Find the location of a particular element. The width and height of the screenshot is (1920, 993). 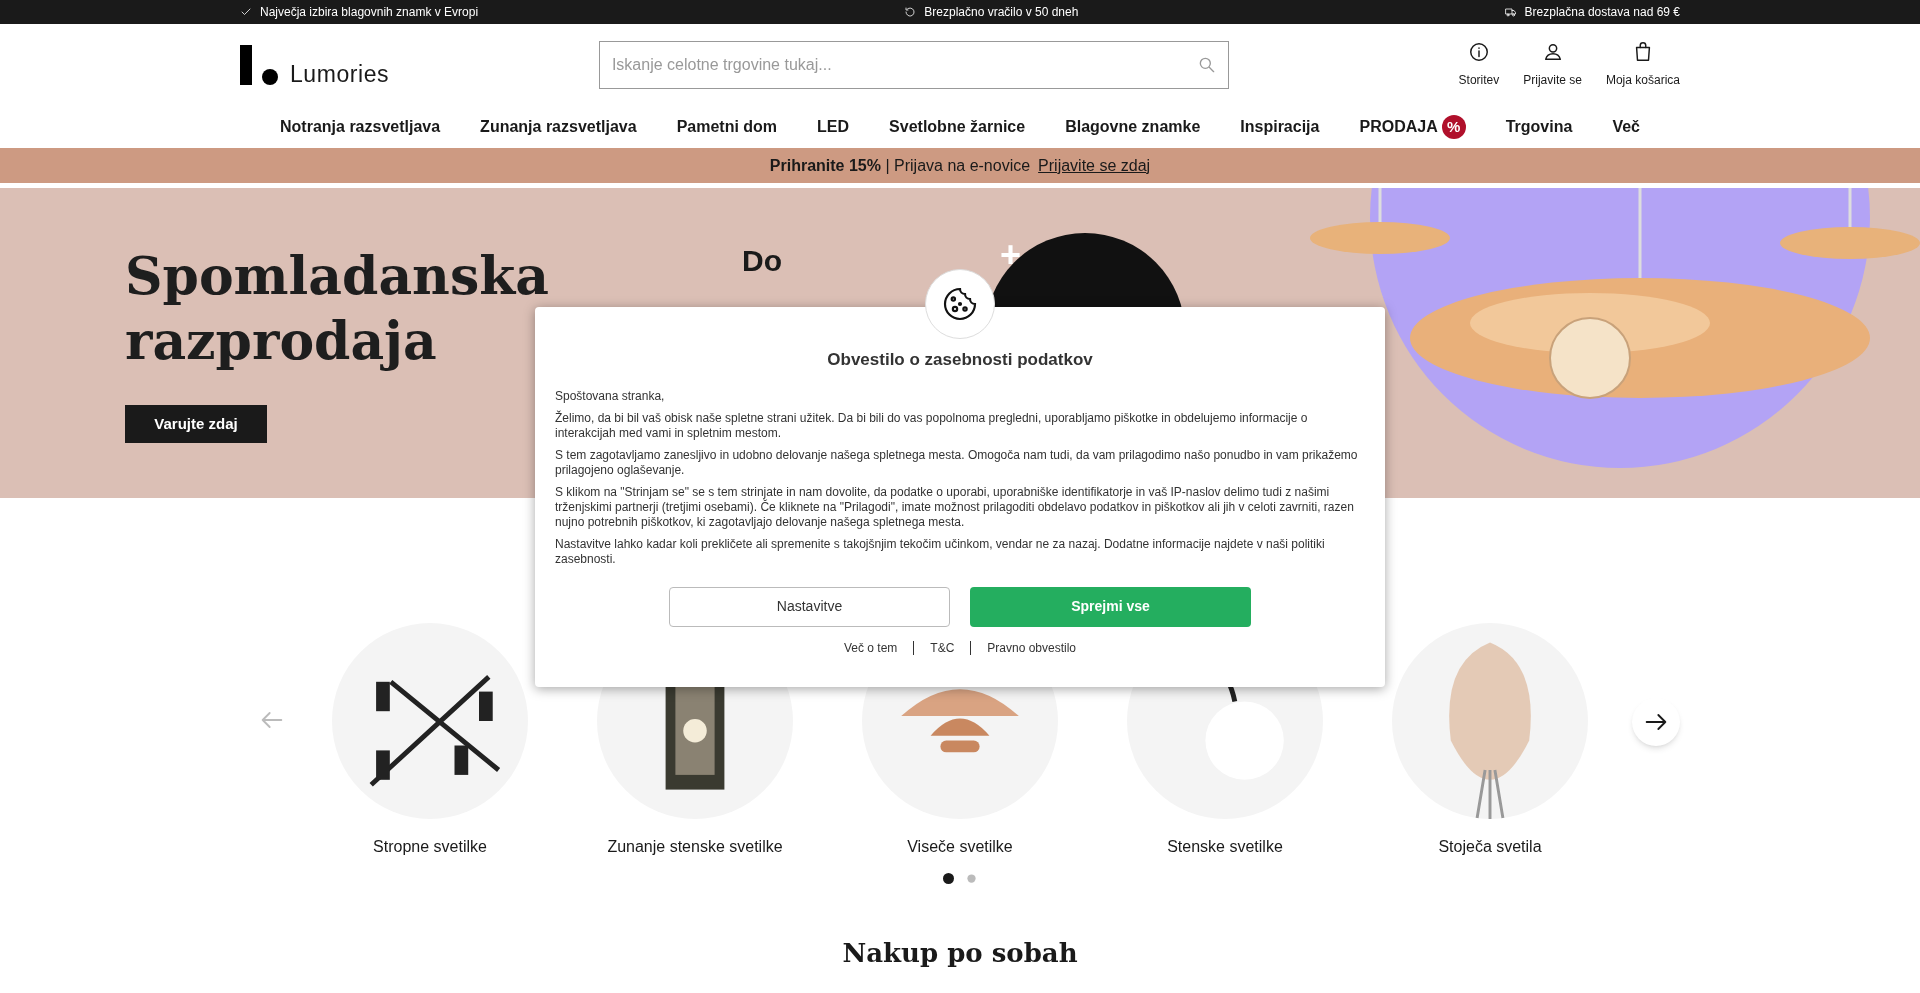

nav-link: Zunanja razsvetljava is located at coordinates (558, 127).